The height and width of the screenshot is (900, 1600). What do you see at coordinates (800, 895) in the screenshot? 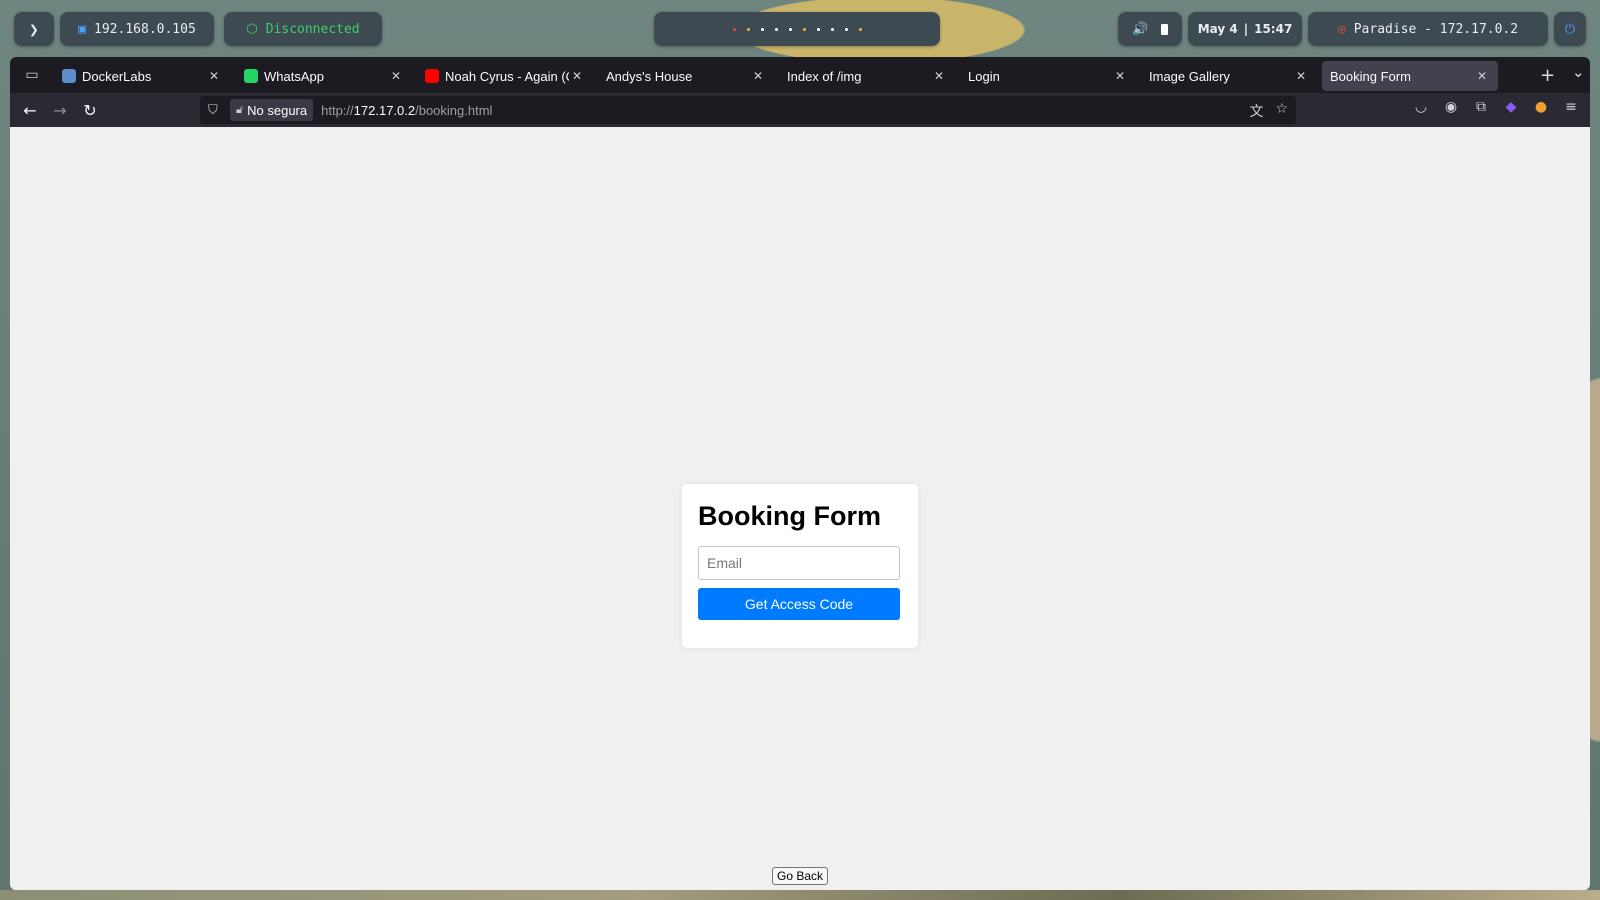
I see `desktop-wallpaper-strip` at bounding box center [800, 895].